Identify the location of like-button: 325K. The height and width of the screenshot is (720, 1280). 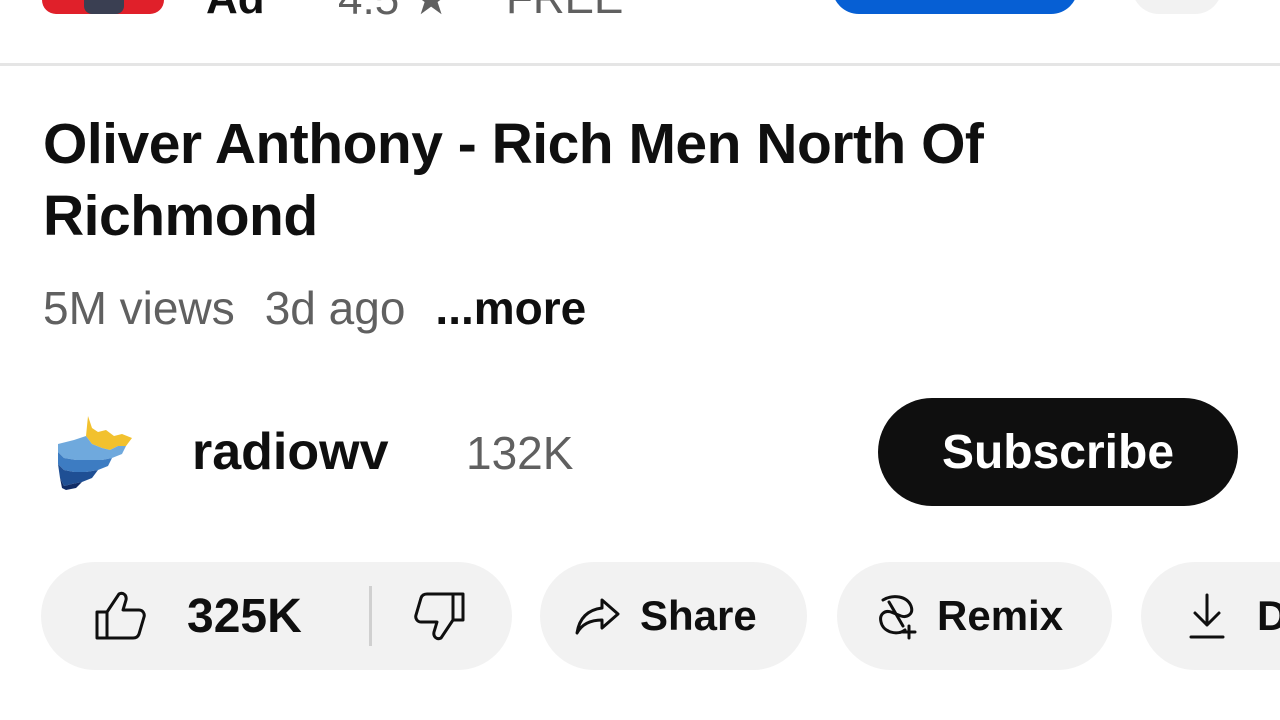
(171, 616).